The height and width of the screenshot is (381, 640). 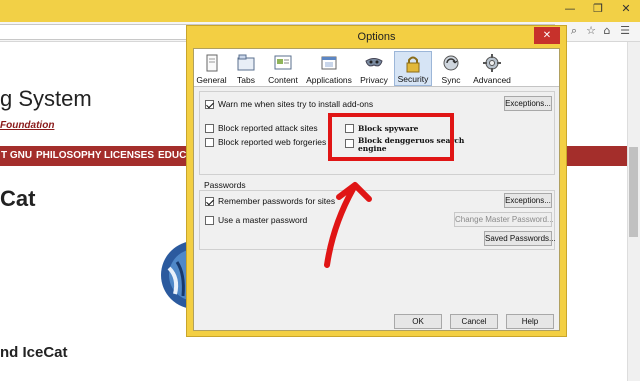 I want to click on minimize-button: —, so click(x=570, y=10).